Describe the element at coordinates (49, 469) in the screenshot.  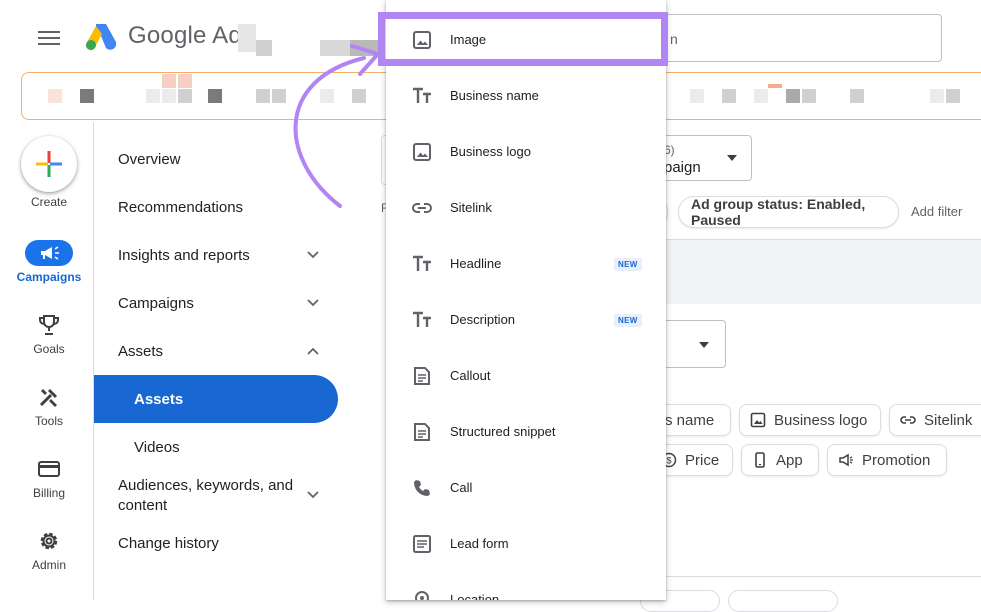
I see `credit-card-icon` at that location.